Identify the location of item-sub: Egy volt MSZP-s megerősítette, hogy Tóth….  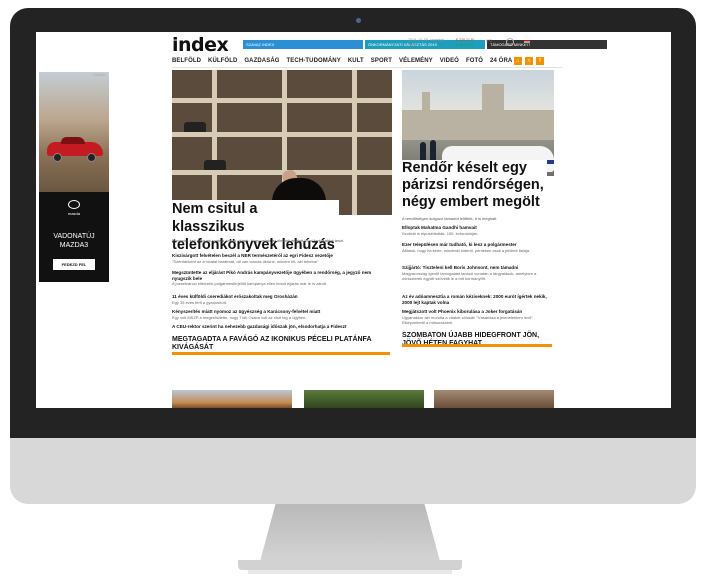
(239, 317).